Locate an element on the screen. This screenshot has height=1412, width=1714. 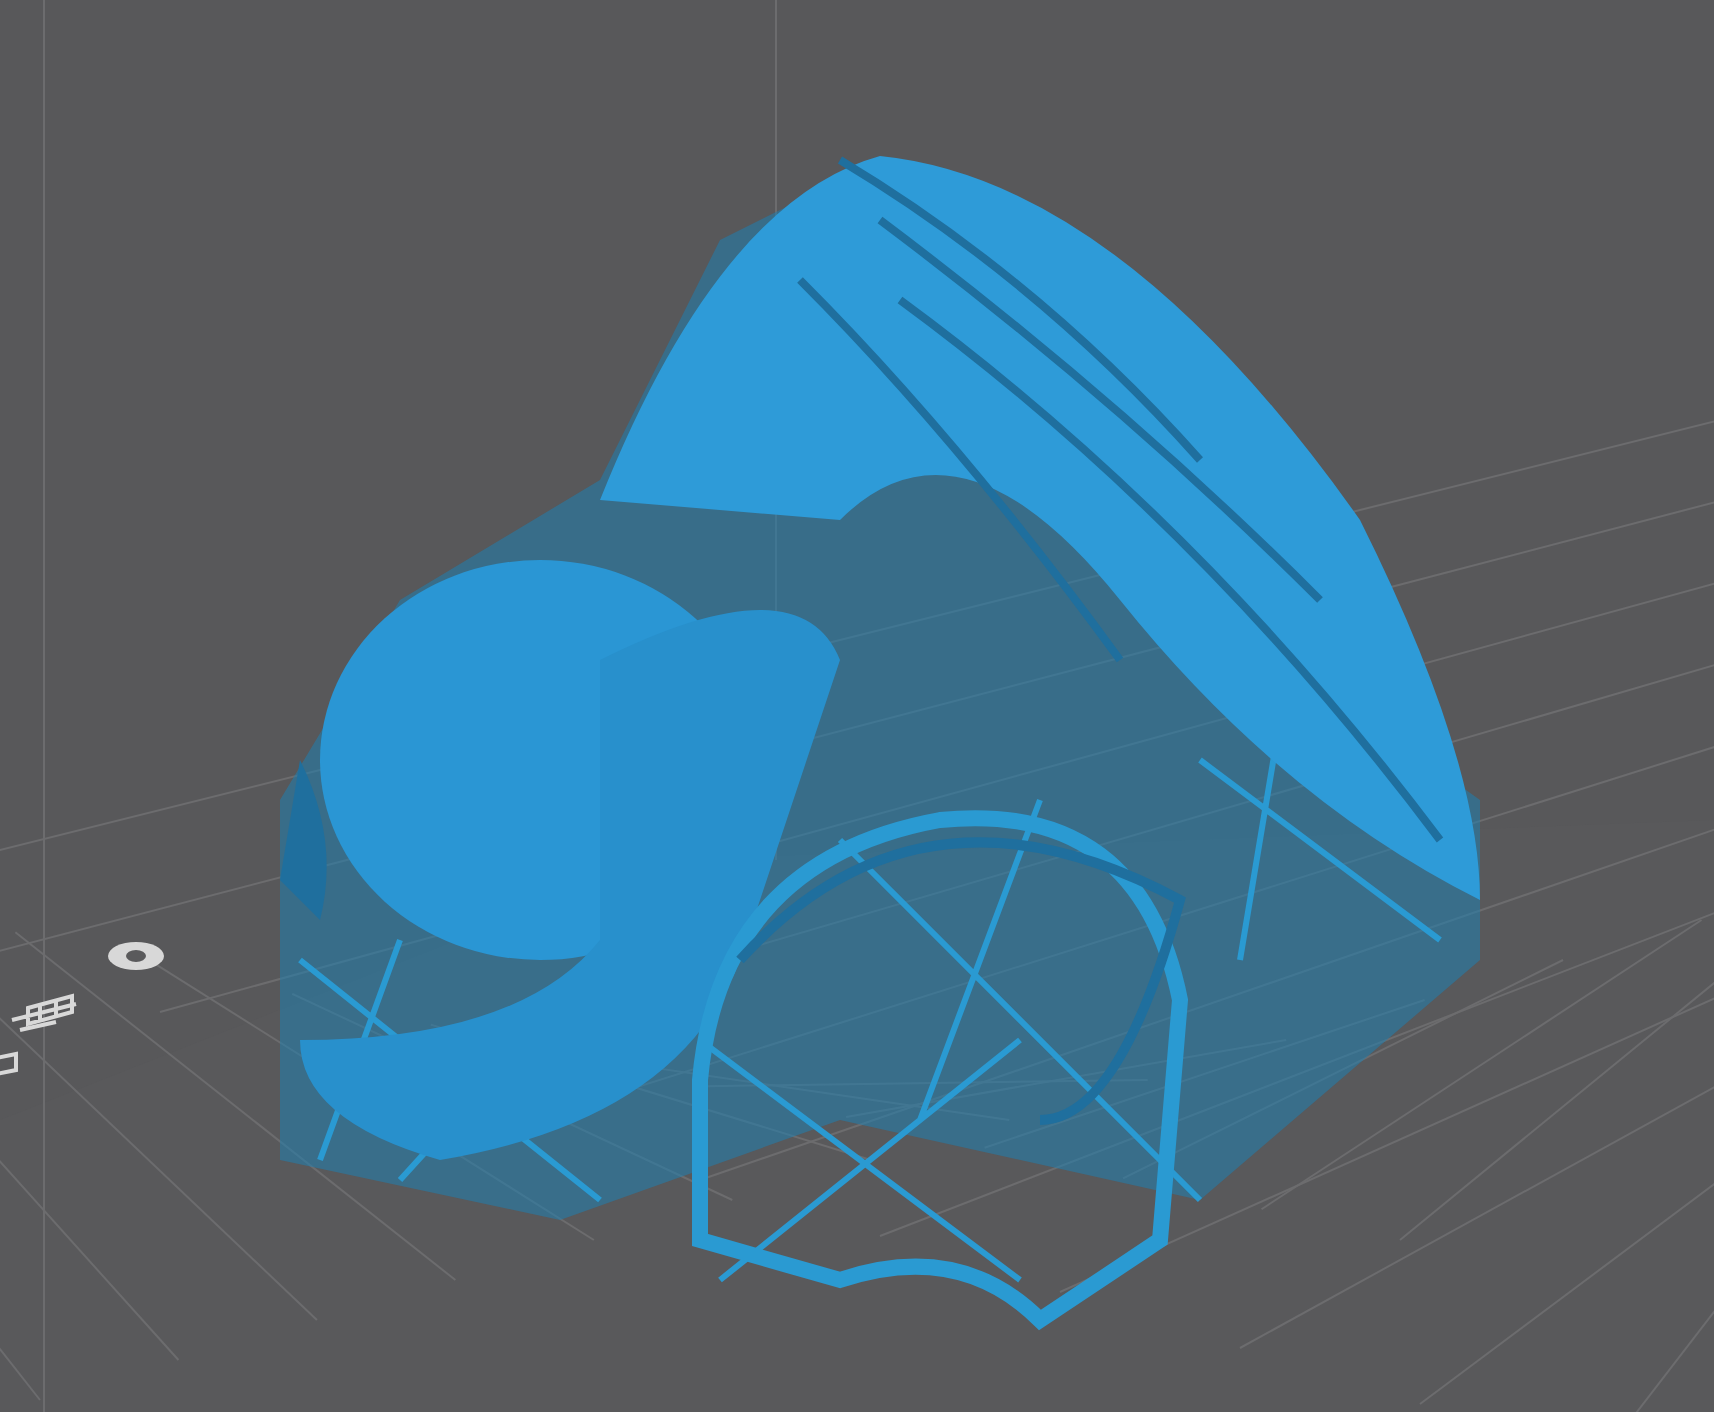
eye-icon is located at coordinates (136, 956).